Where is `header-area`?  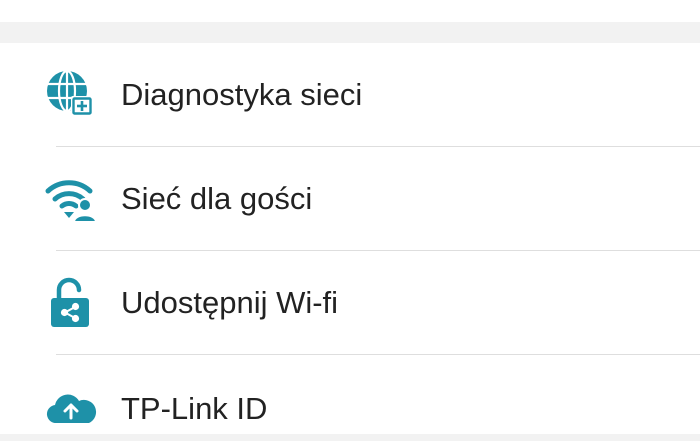
header-area is located at coordinates (350, 11).